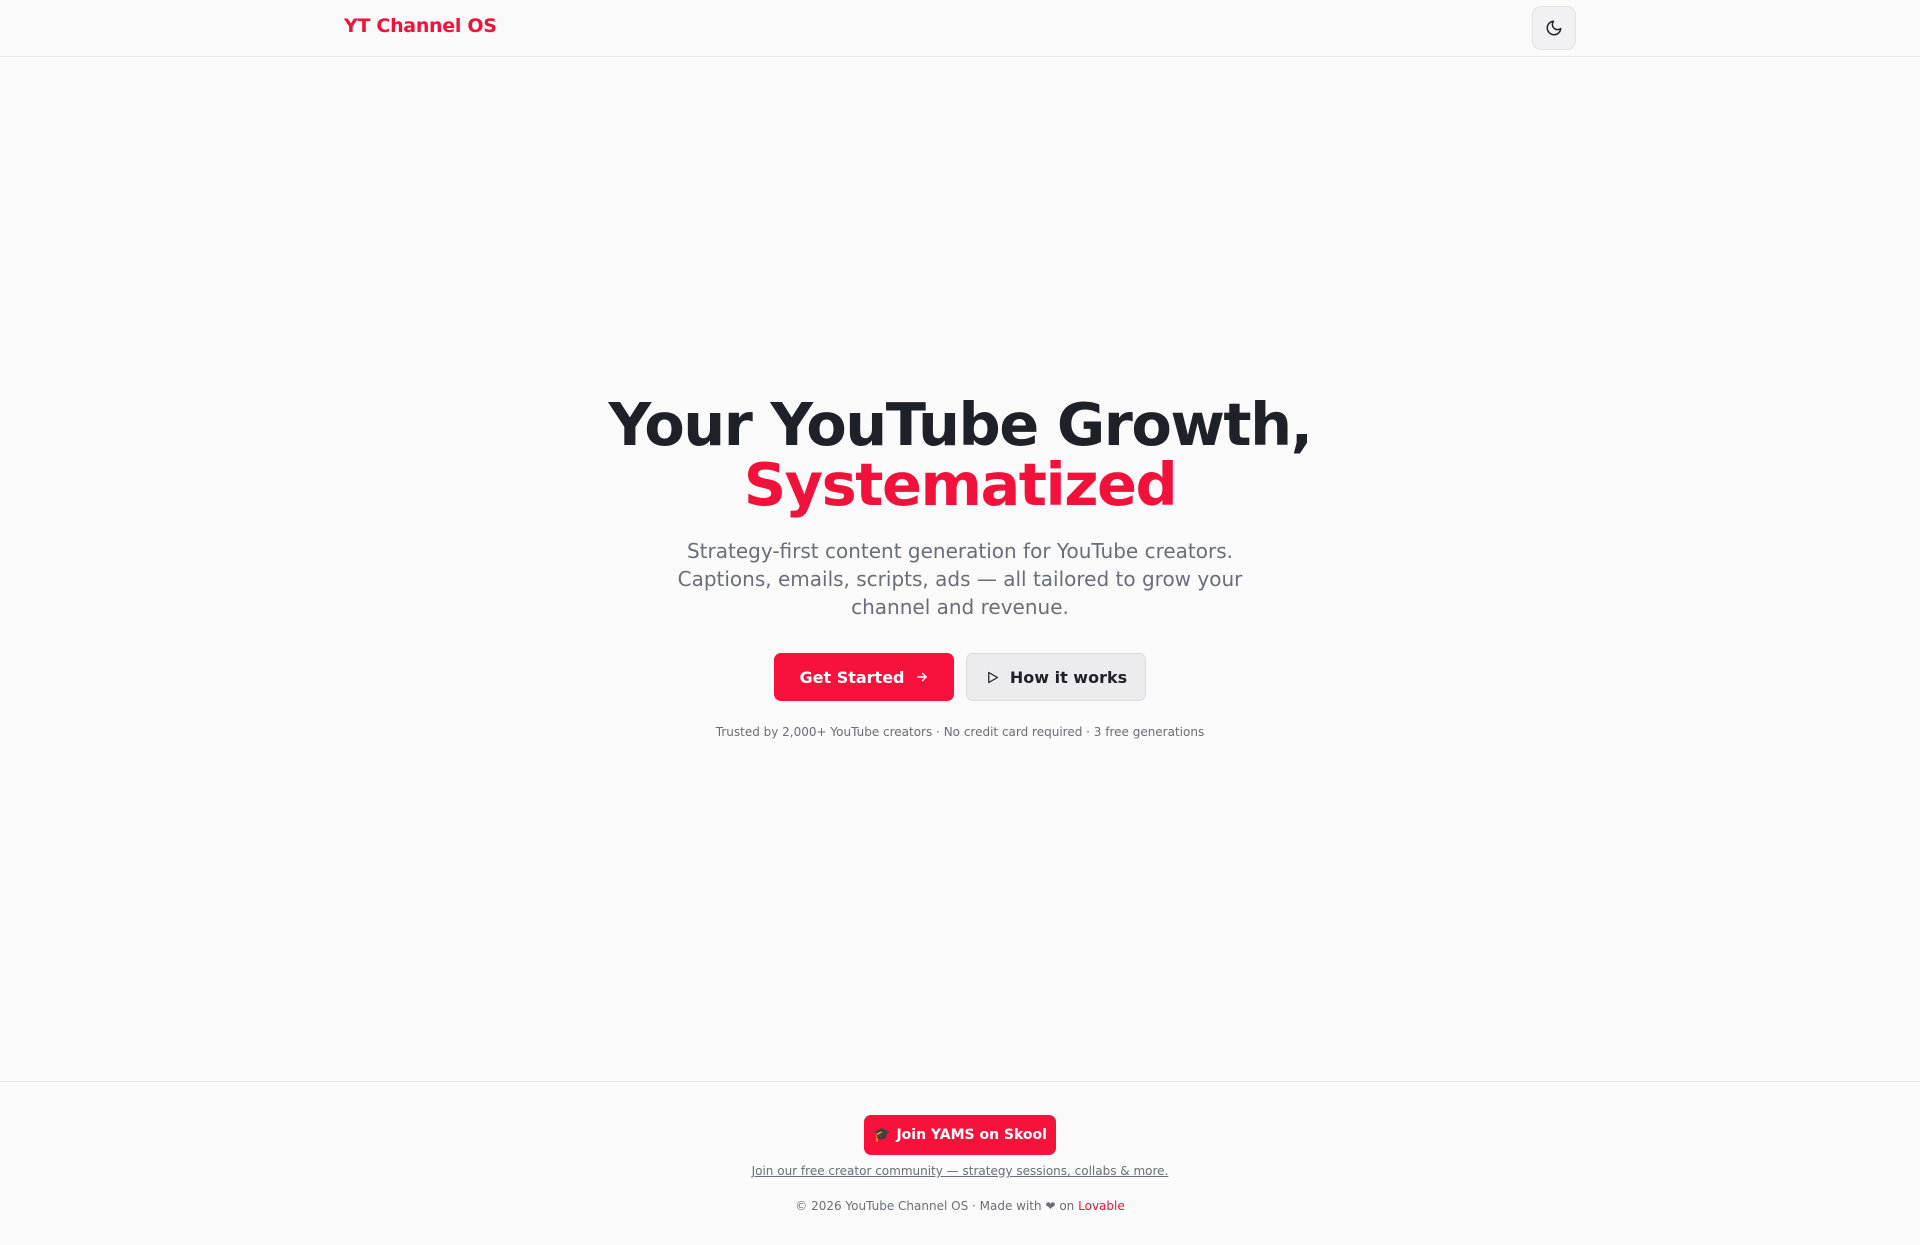  Describe the element at coordinates (960, 484) in the screenshot. I see `hero-title-highlight: Systematized` at that location.